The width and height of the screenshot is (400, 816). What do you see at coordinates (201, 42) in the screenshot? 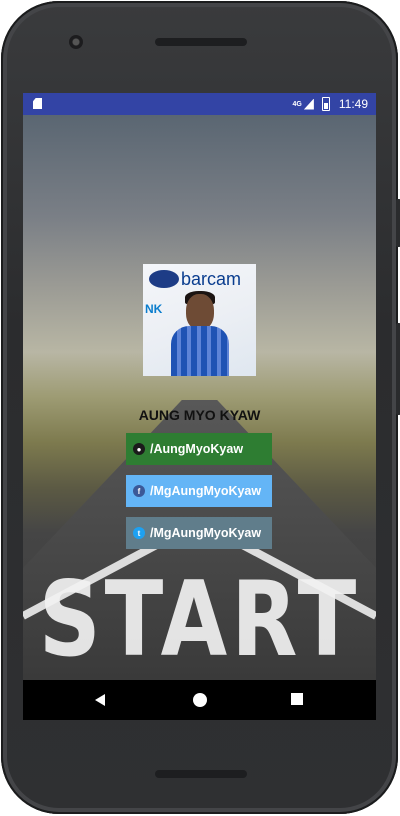
I see `earpiece-speaker` at bounding box center [201, 42].